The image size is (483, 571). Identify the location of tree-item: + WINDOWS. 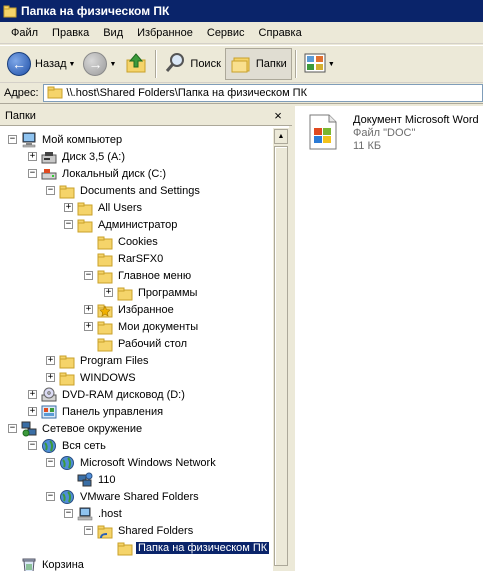
(92, 377).